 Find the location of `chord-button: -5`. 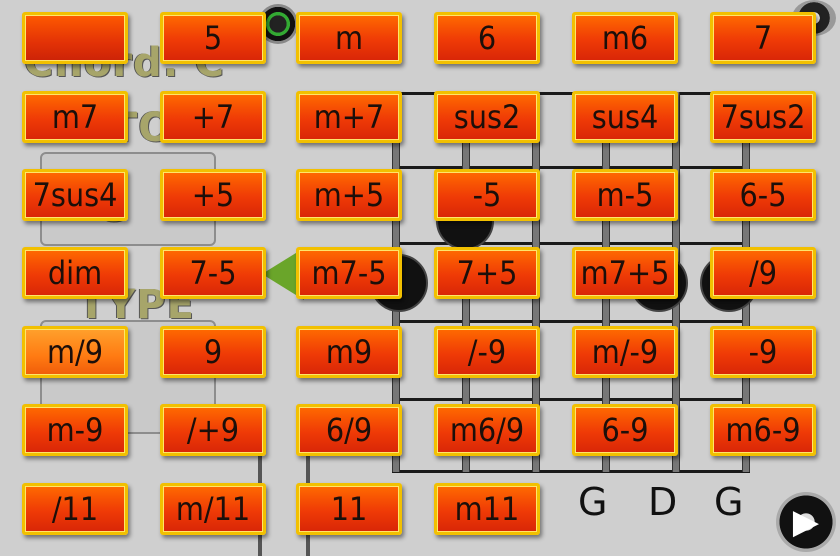

chord-button: -5 is located at coordinates (487, 195).